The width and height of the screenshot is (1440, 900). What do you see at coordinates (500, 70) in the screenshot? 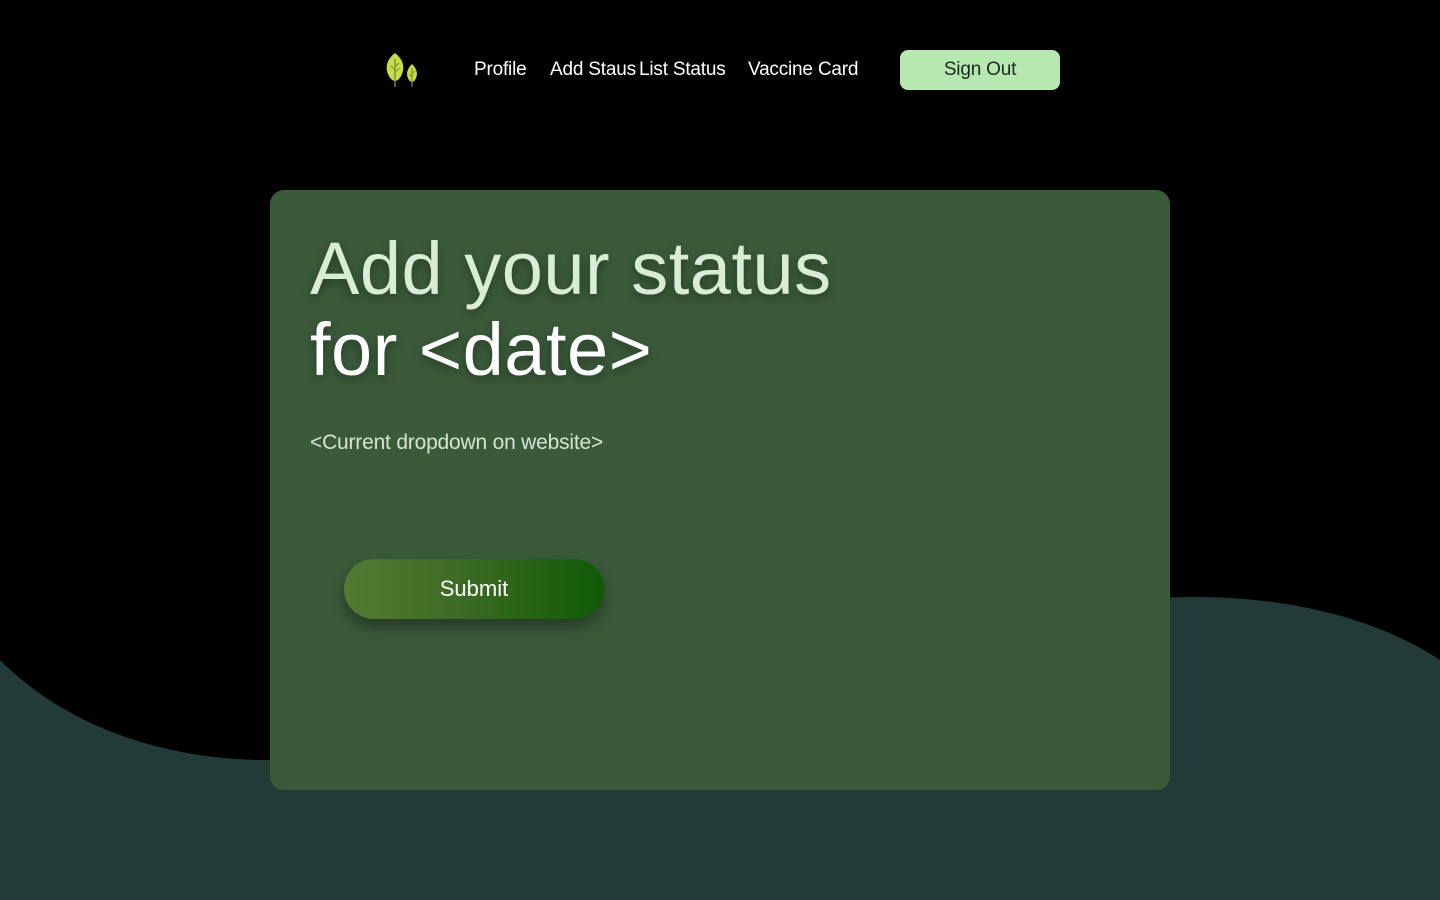
I see `nav-link-profile: Profile` at bounding box center [500, 70].